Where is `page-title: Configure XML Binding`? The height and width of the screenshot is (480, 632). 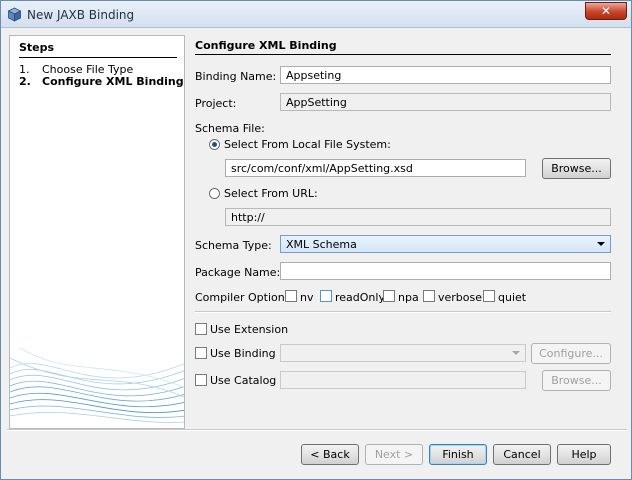 page-title: Configure XML Binding is located at coordinates (266, 45).